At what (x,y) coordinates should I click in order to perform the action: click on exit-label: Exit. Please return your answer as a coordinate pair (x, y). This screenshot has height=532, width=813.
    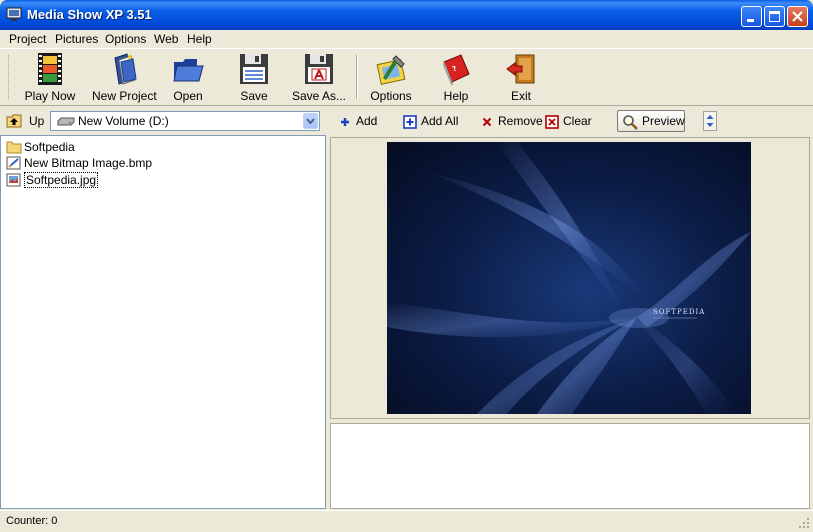
    Looking at the image, I should click on (520, 96).